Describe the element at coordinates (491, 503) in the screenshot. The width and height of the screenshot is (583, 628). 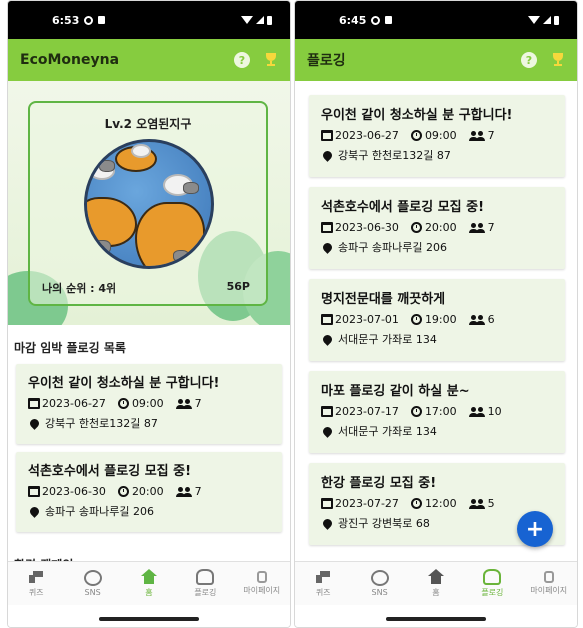
I see `card-people: 5` at that location.